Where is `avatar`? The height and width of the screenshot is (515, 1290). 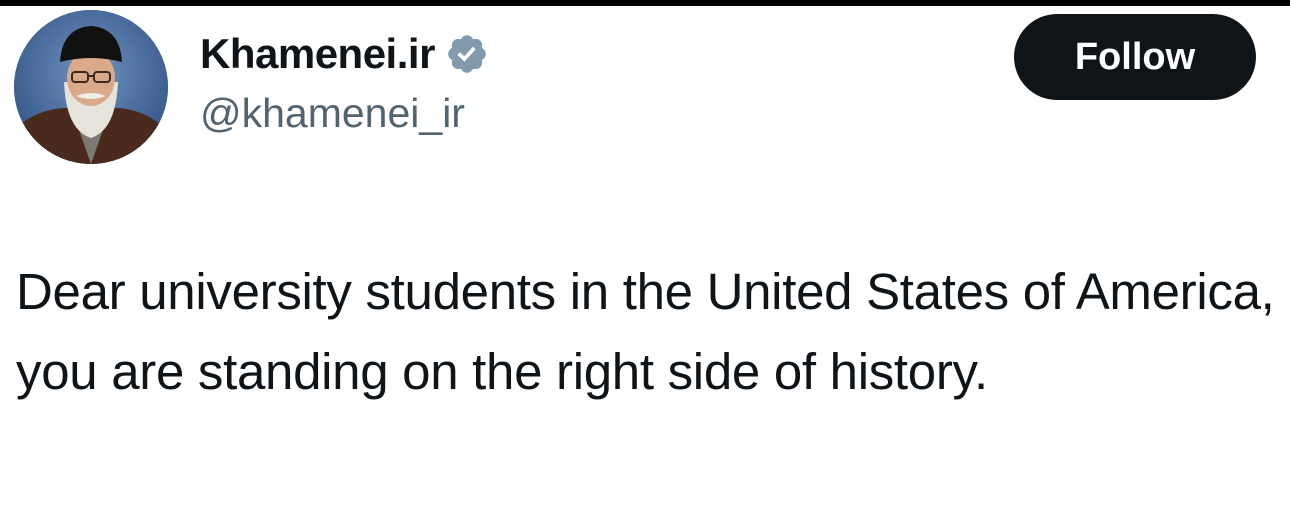
avatar is located at coordinates (91, 87).